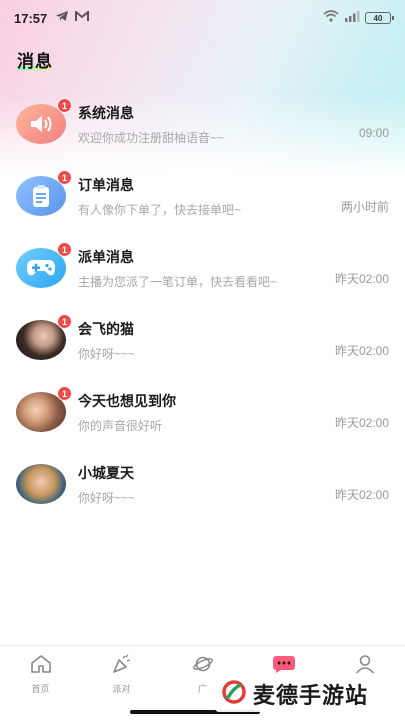  Describe the element at coordinates (121, 683) in the screenshot. I see `tab-party: 派对` at that location.